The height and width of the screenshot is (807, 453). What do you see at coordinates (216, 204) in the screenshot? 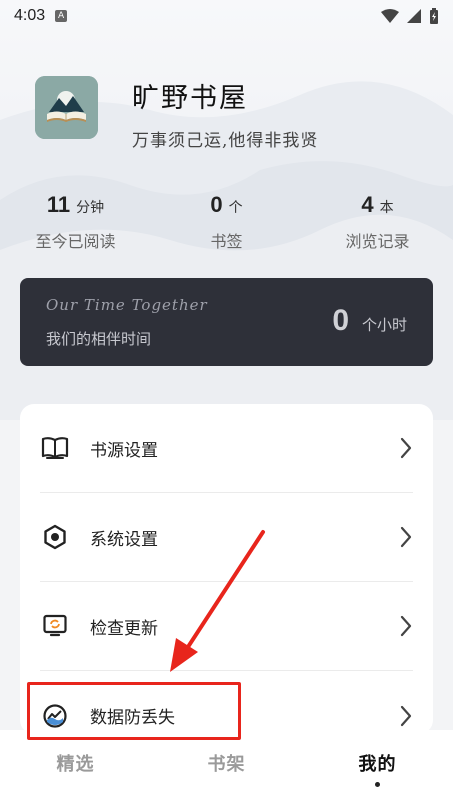
I see `stat-value: 0` at bounding box center [216, 204].